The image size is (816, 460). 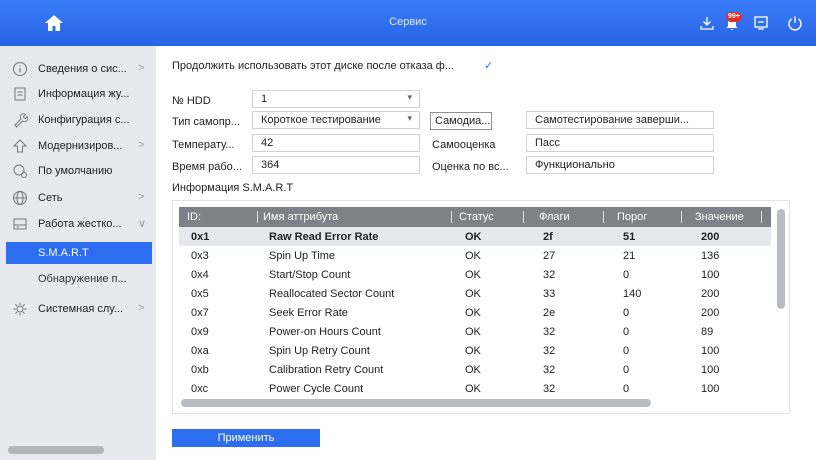 I want to click on cell-attribute: Reallocated Sector Count, so click(x=332, y=294).